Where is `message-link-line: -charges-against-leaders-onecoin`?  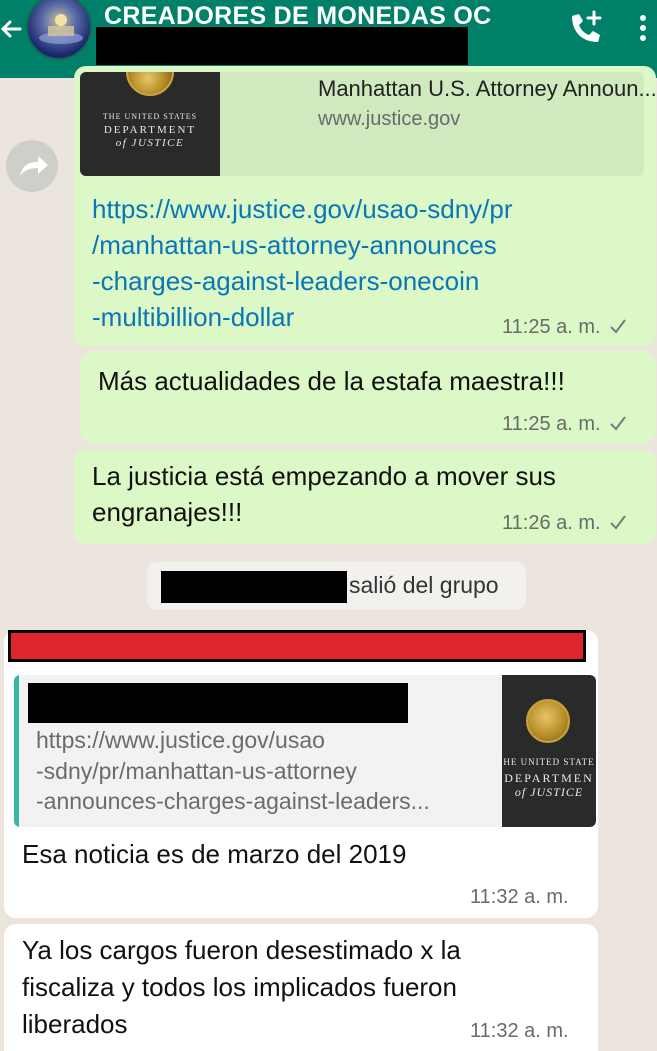 message-link-line: -charges-against-leaders-onecoin is located at coordinates (285, 281).